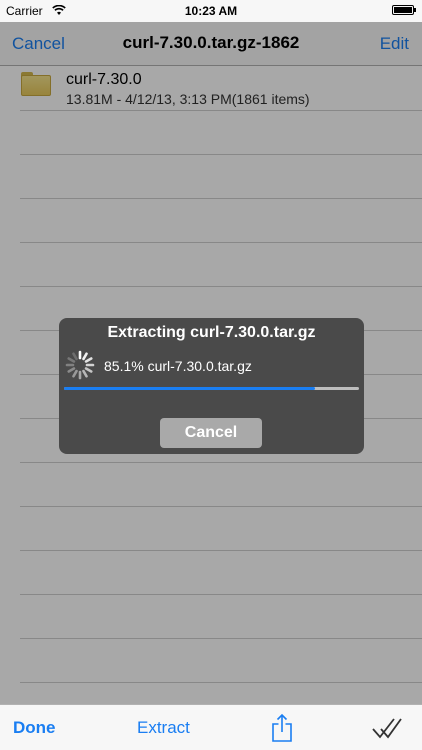 The image size is (422, 750). I want to click on dialog-title: Extracting curl-7.30.0.tar.gz, so click(211, 332).